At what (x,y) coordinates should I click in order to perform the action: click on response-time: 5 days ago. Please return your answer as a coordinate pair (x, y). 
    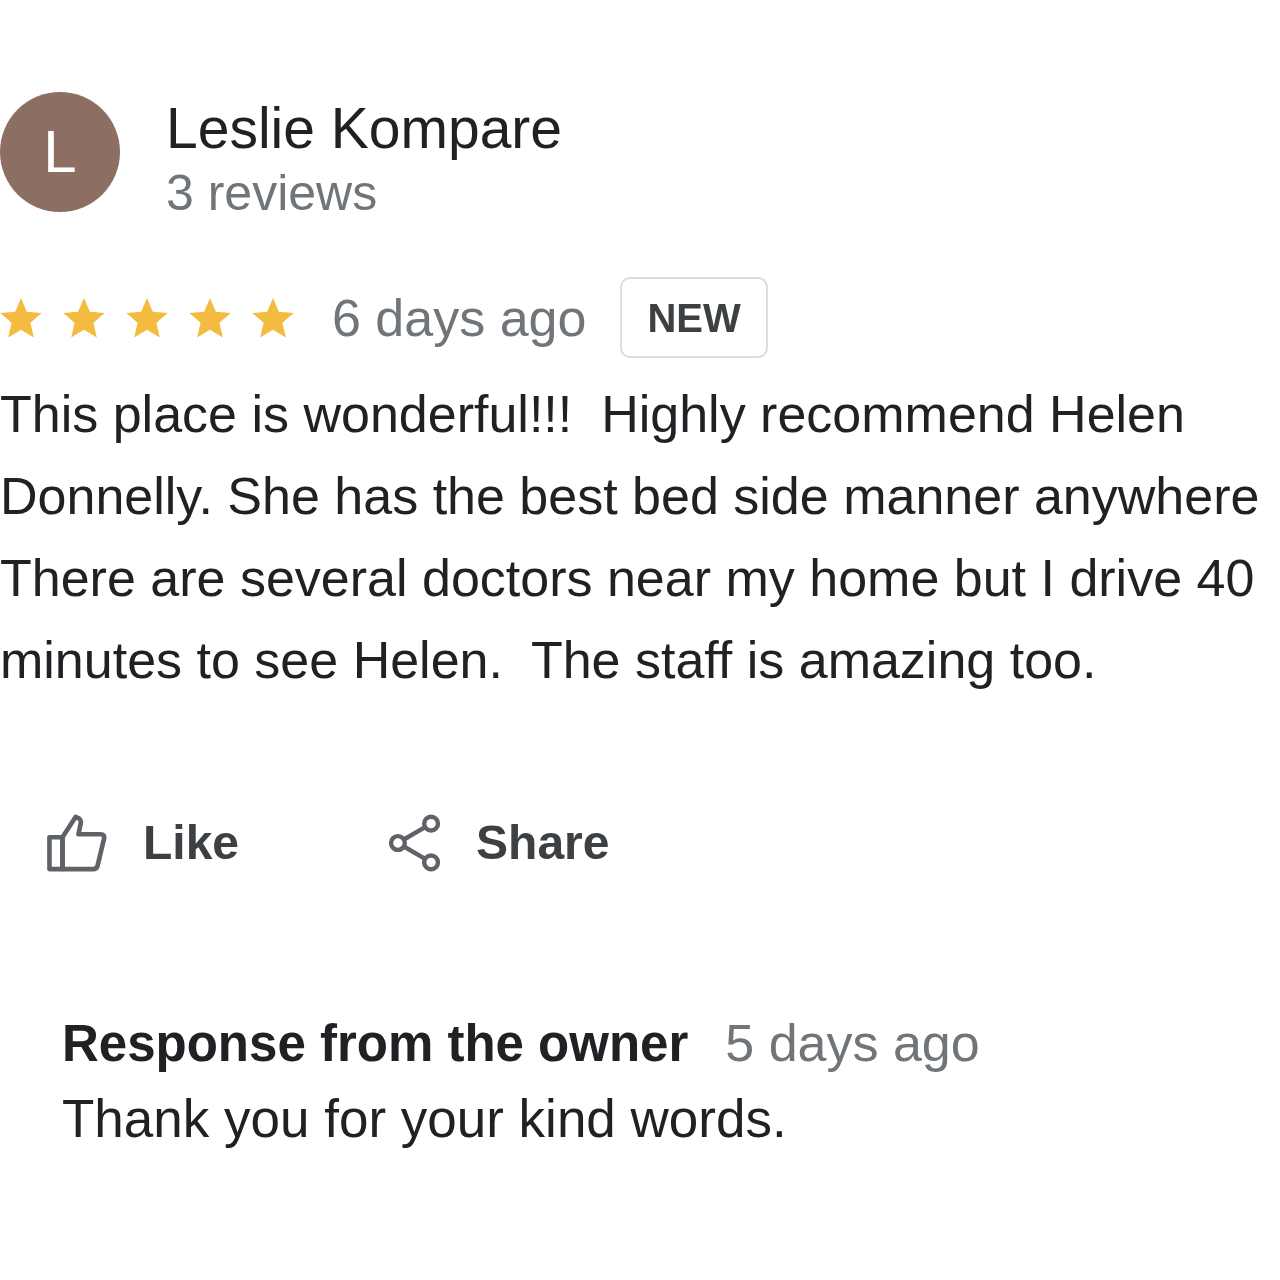
    Looking at the image, I should click on (852, 1043).